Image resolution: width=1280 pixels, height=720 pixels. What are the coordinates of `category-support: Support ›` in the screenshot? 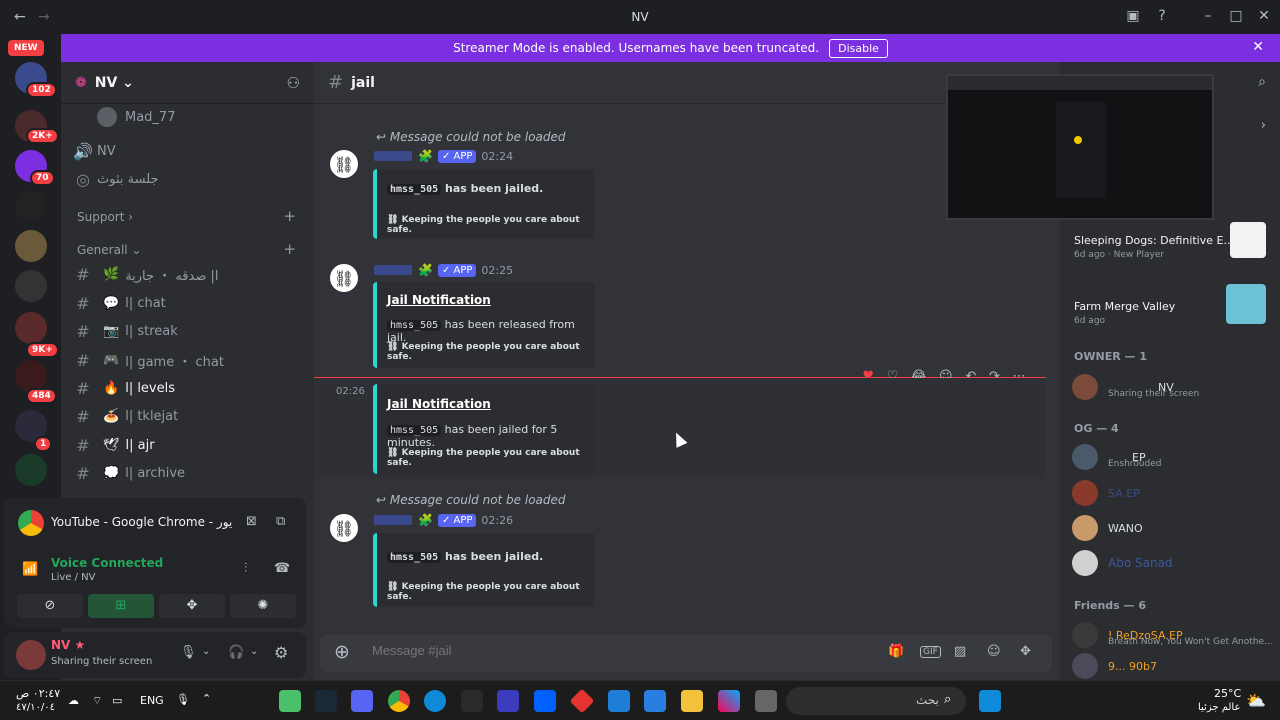 It's located at (105, 217).